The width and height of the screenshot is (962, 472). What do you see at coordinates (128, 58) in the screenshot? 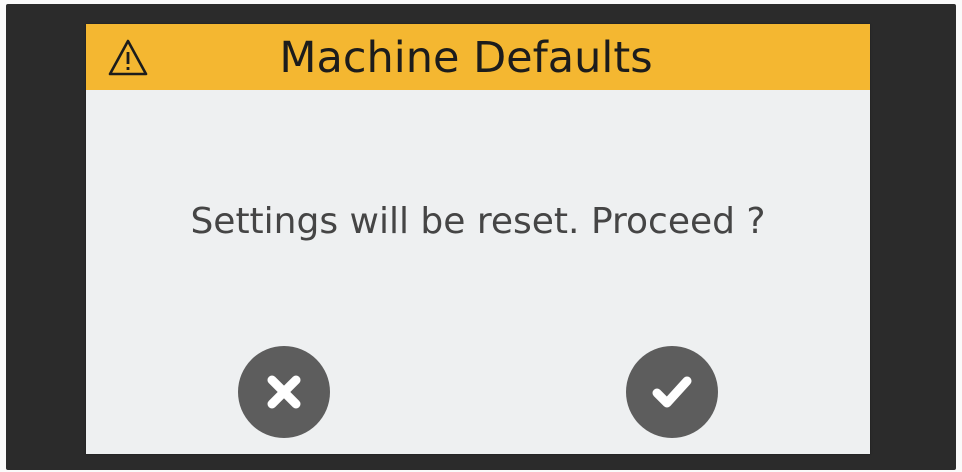
I see `warning-icon` at bounding box center [128, 58].